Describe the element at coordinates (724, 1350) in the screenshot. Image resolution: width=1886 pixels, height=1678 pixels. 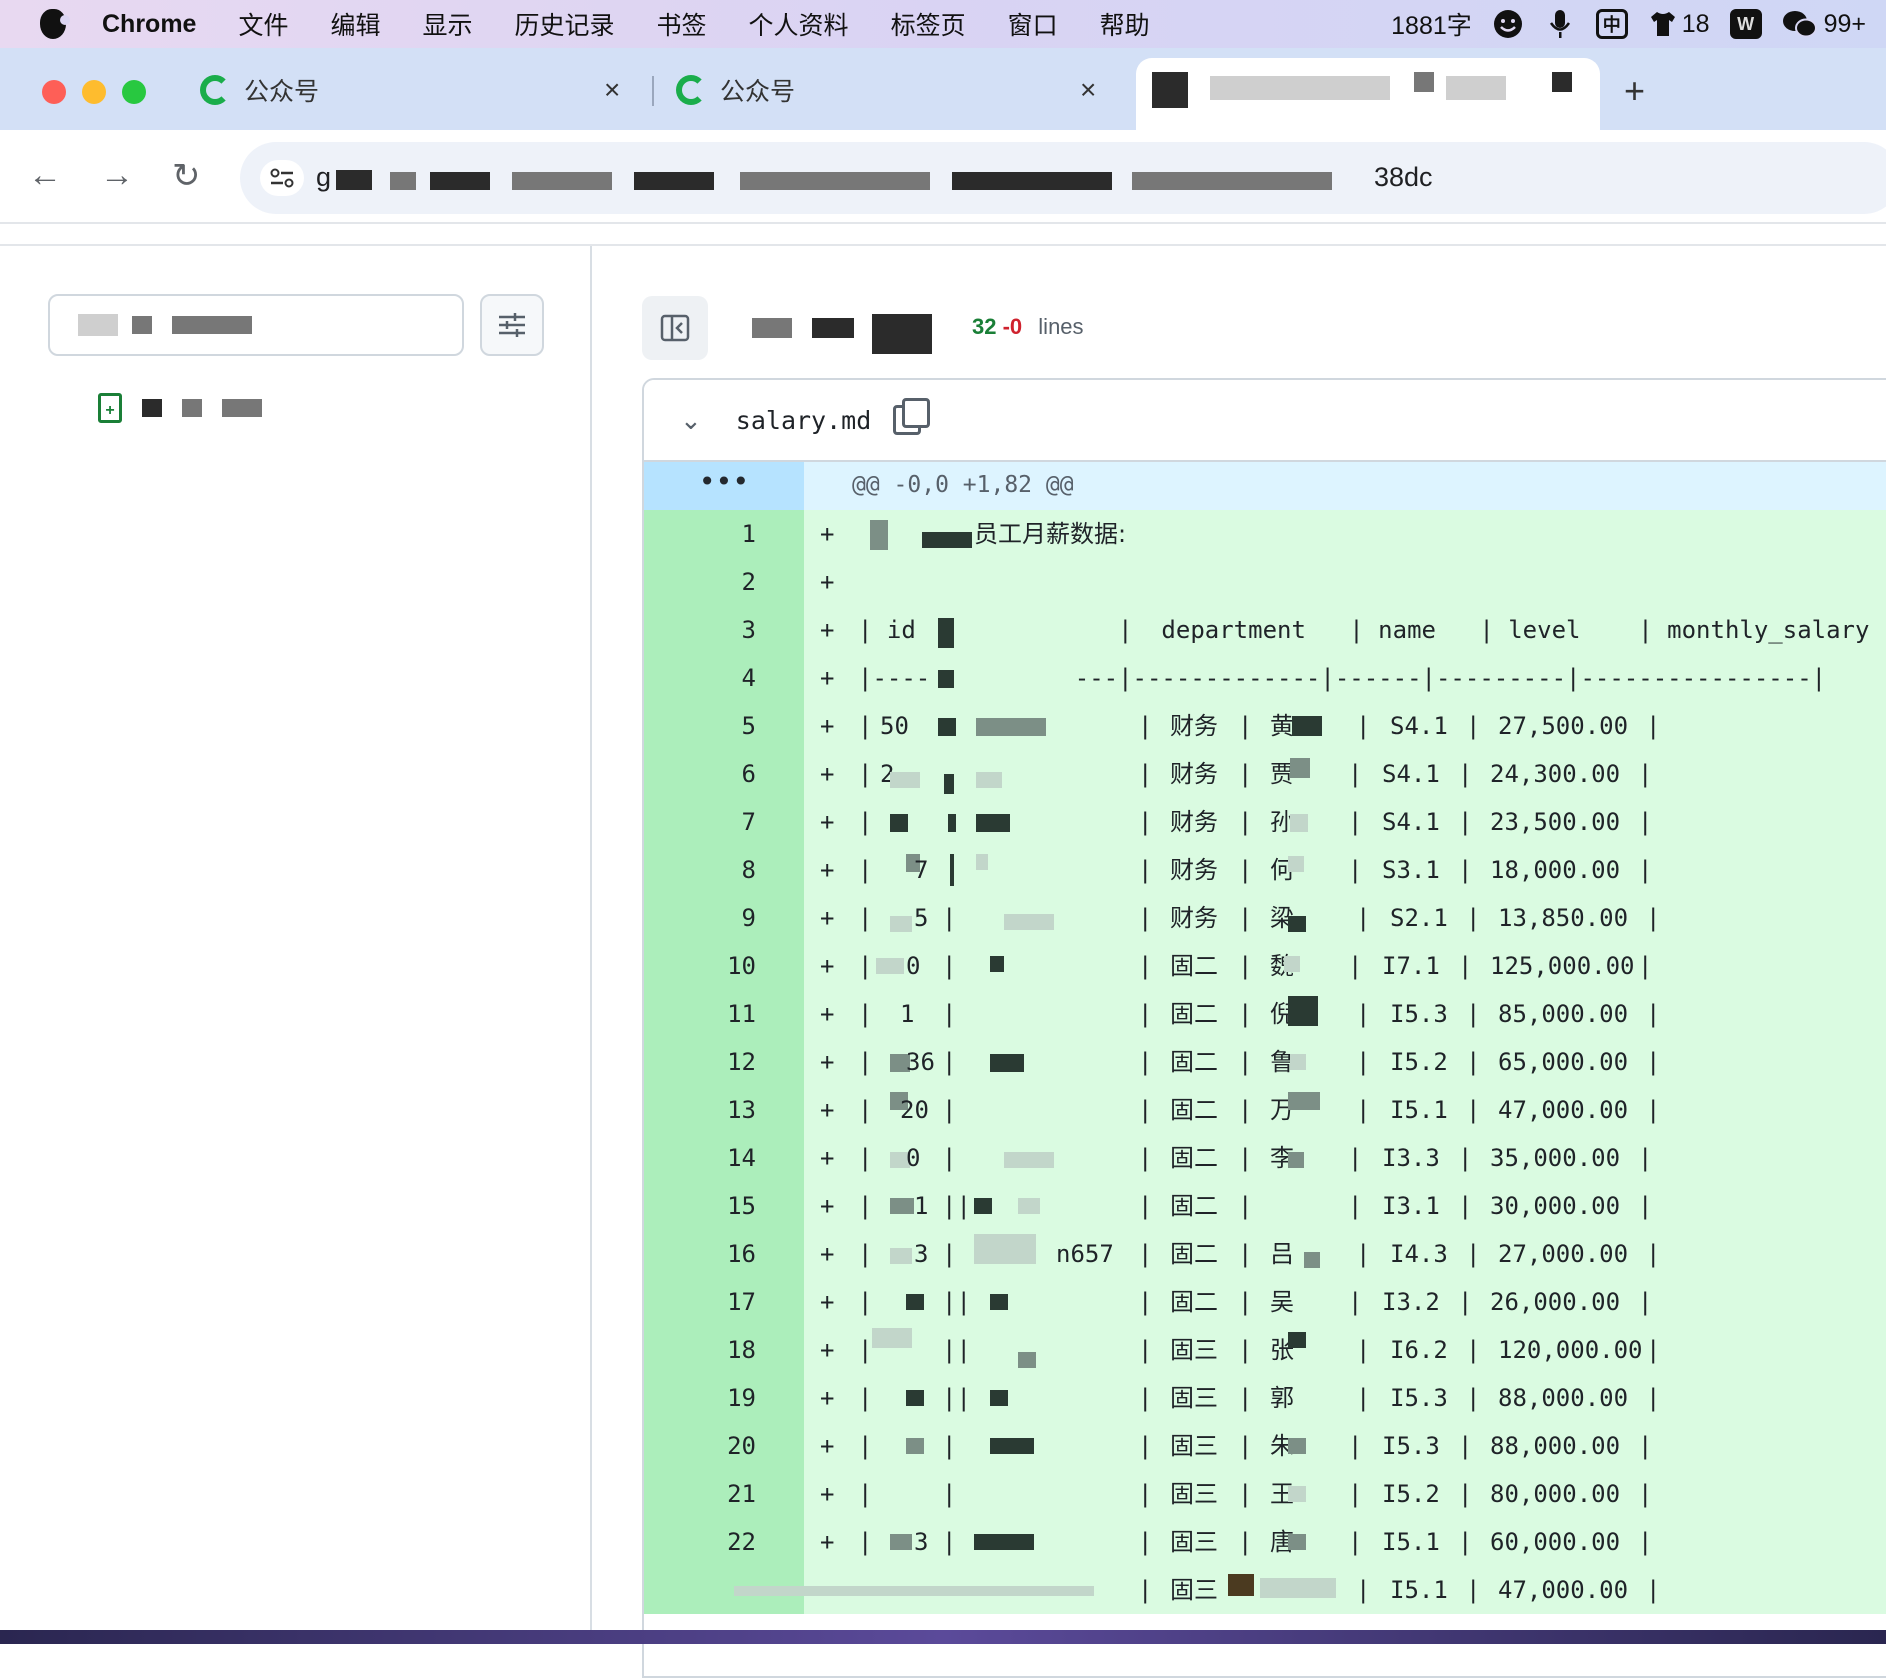
I see `line-number: 18` at that location.